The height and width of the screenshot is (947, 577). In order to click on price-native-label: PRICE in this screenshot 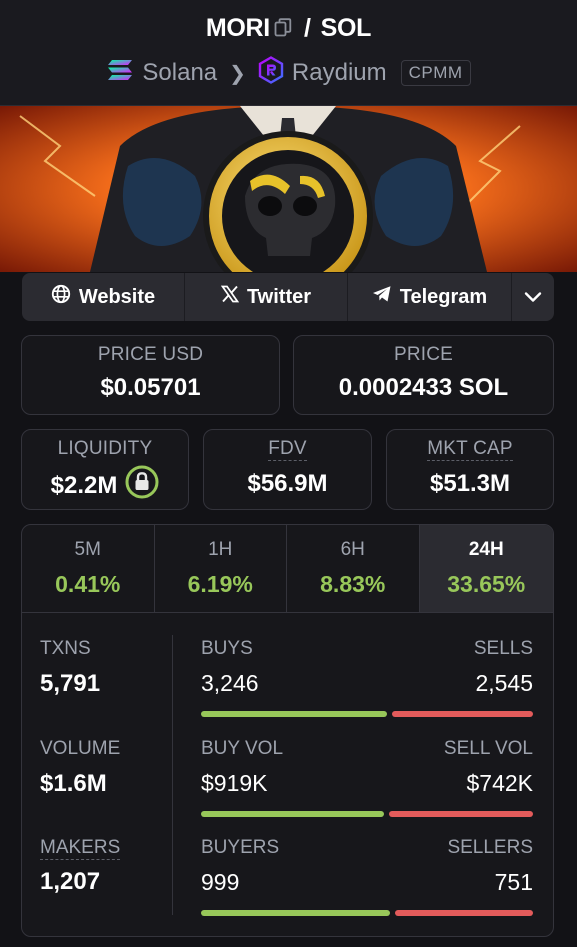, I will do `click(423, 354)`.